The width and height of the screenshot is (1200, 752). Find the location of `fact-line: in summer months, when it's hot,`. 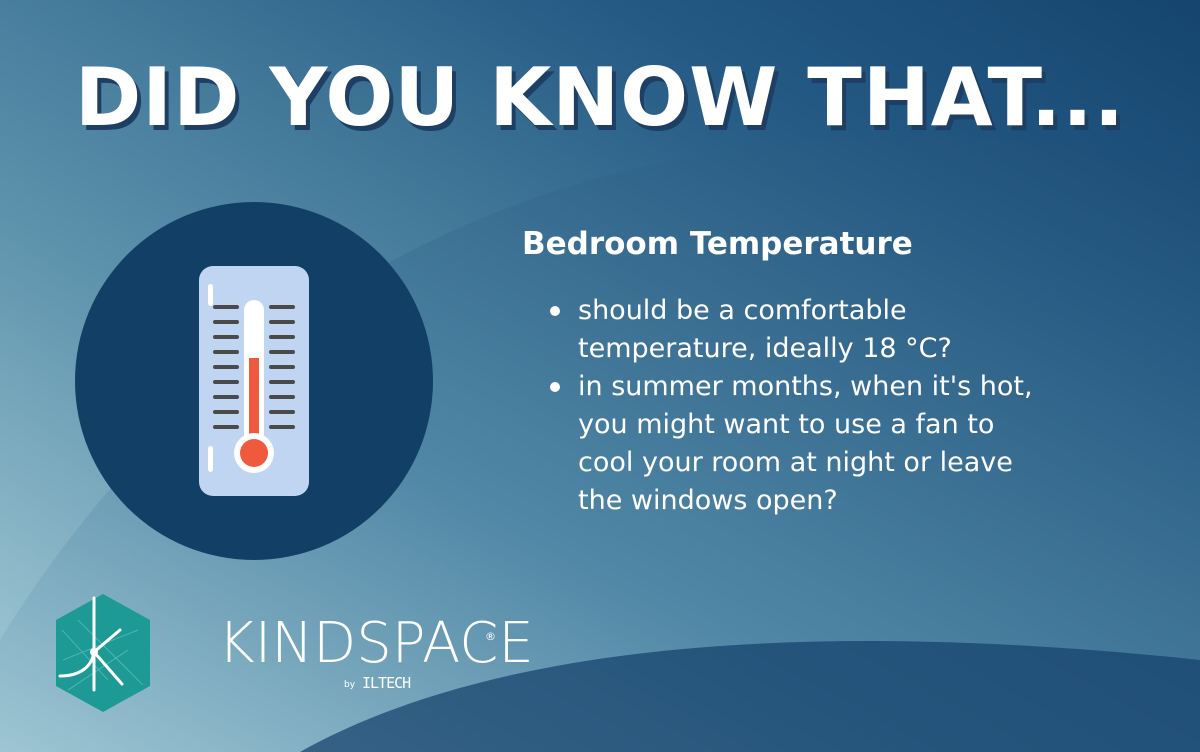

fact-line: in summer months, when it's hot, is located at coordinates (805, 386).